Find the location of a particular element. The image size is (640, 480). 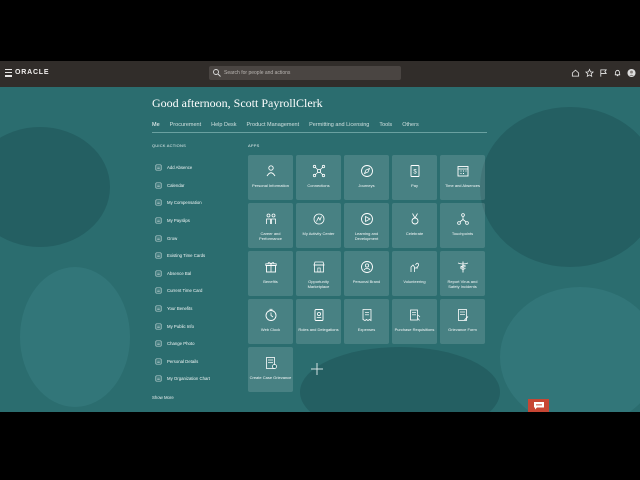

app-tile-report-virus-and-safety-incidents: Report Virus and Safety Incidents is located at coordinates (462, 273).